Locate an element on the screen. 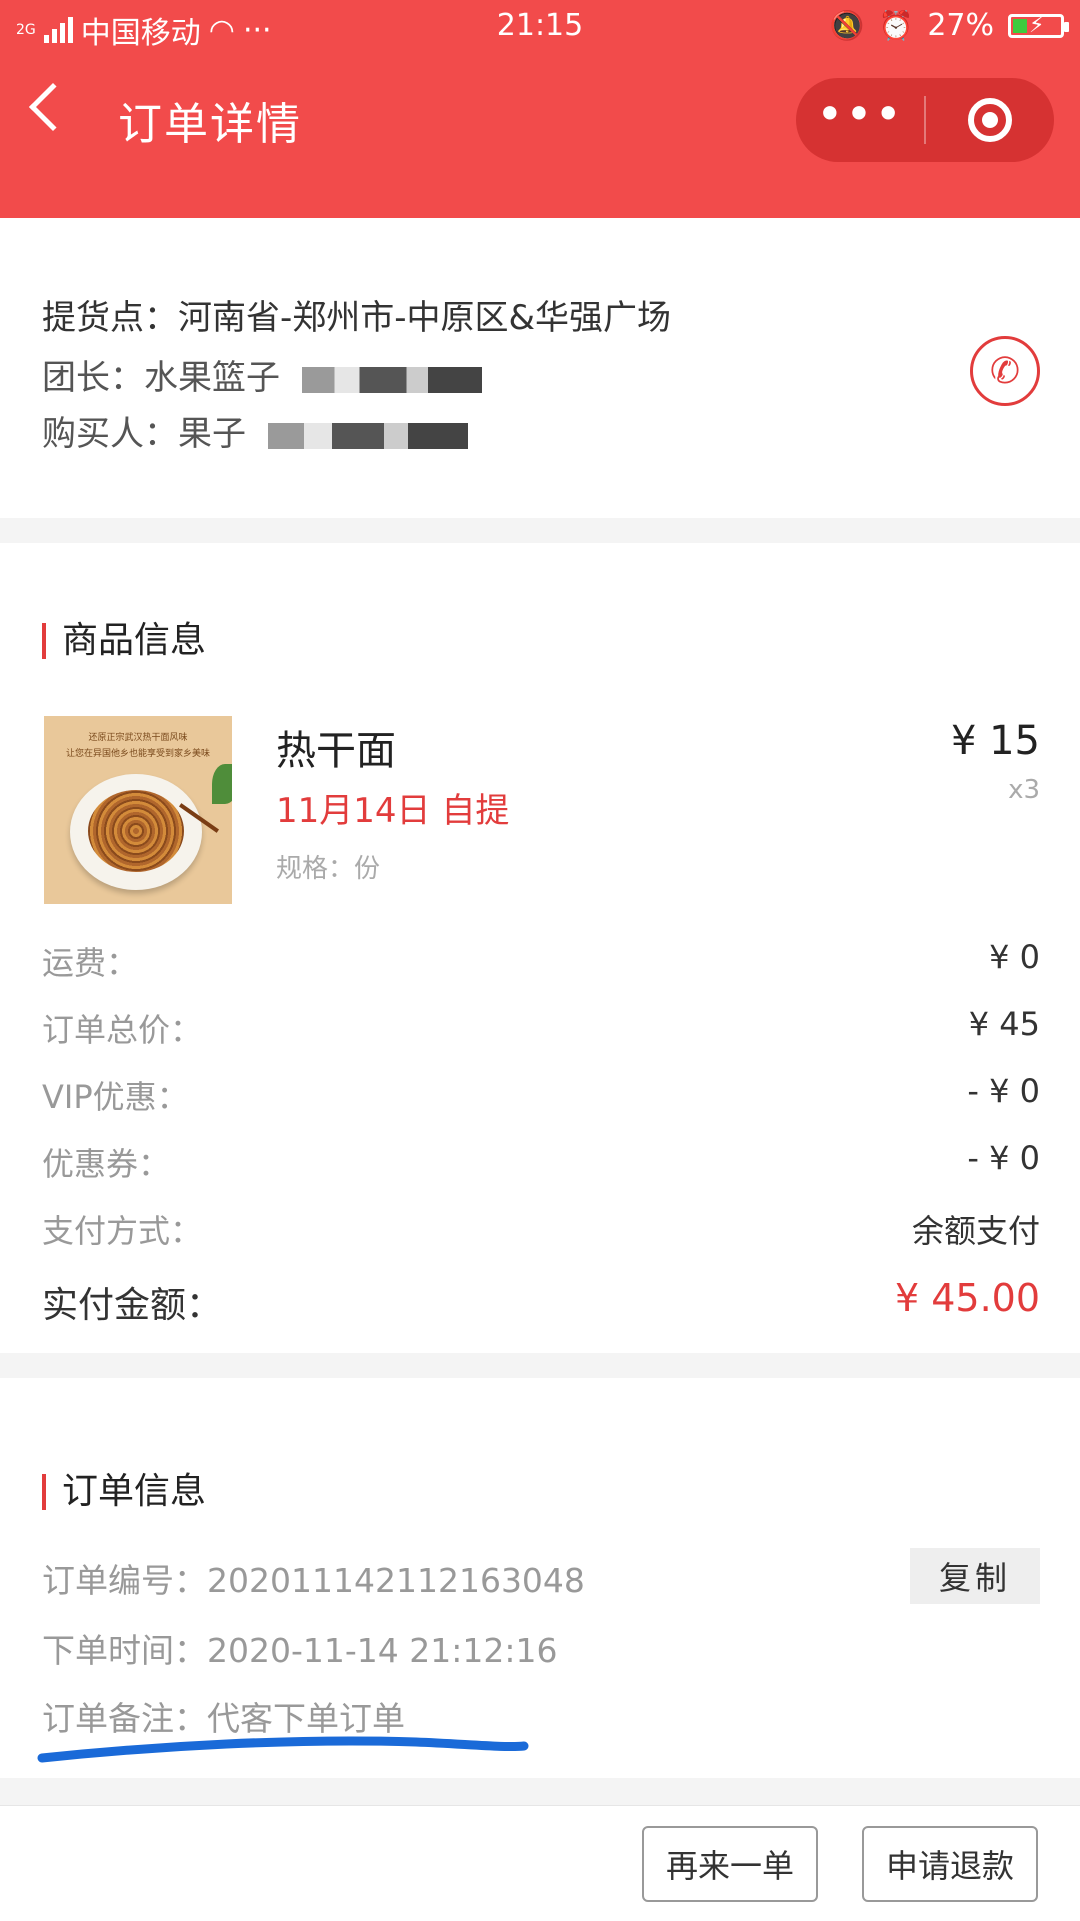 The image size is (1080, 1921). reorder-button: 再来一单 is located at coordinates (730, 1864).